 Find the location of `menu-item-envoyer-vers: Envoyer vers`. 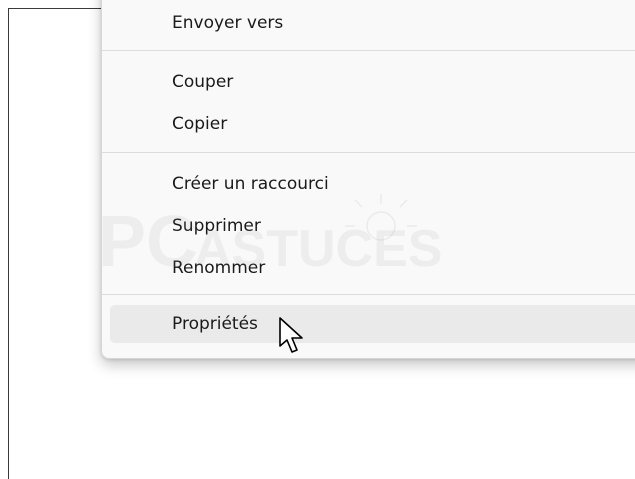

menu-item-envoyer-vers: Envoyer vers is located at coordinates (372, 23).